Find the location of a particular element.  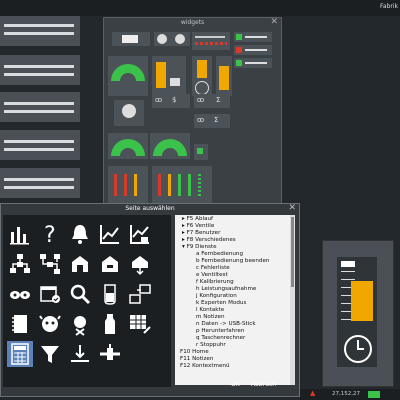

tree-item: ▸ F5 Ablauf is located at coordinates (197, 219).